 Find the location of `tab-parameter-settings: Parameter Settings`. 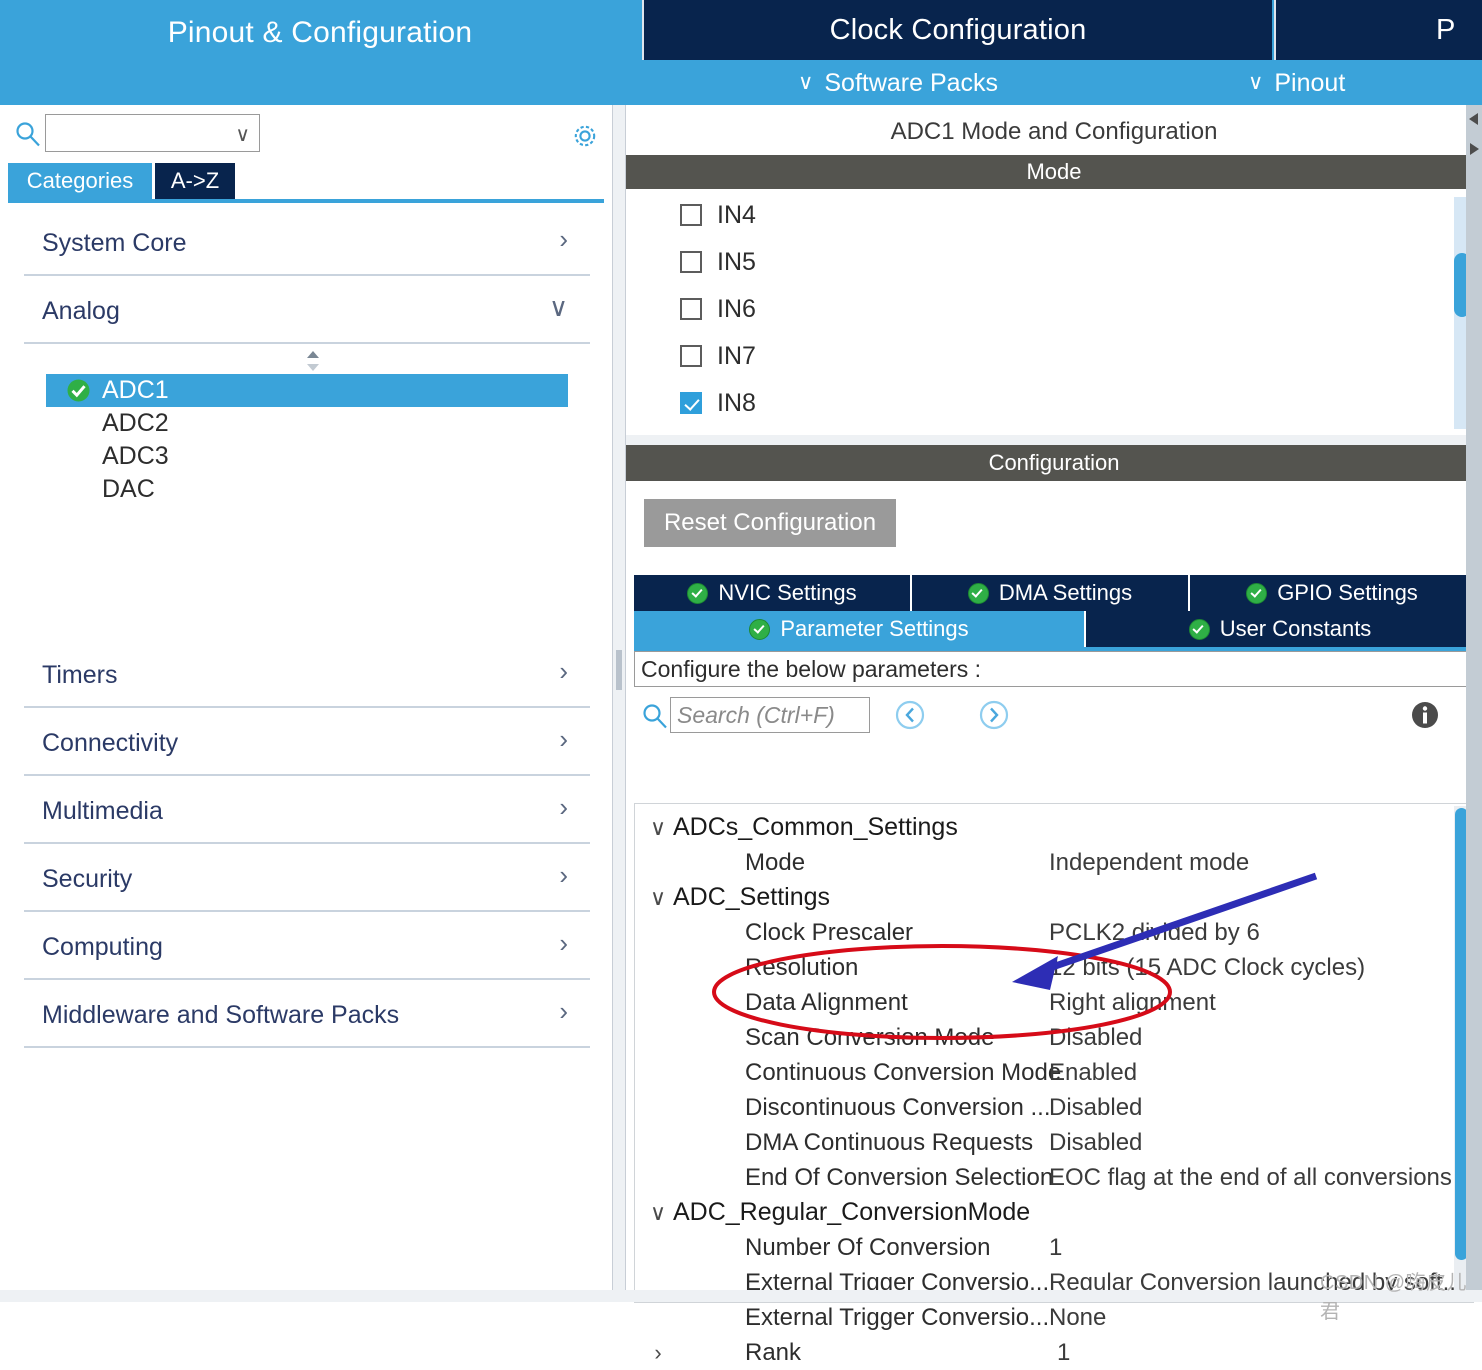

tab-parameter-settings: Parameter Settings is located at coordinates (860, 629).